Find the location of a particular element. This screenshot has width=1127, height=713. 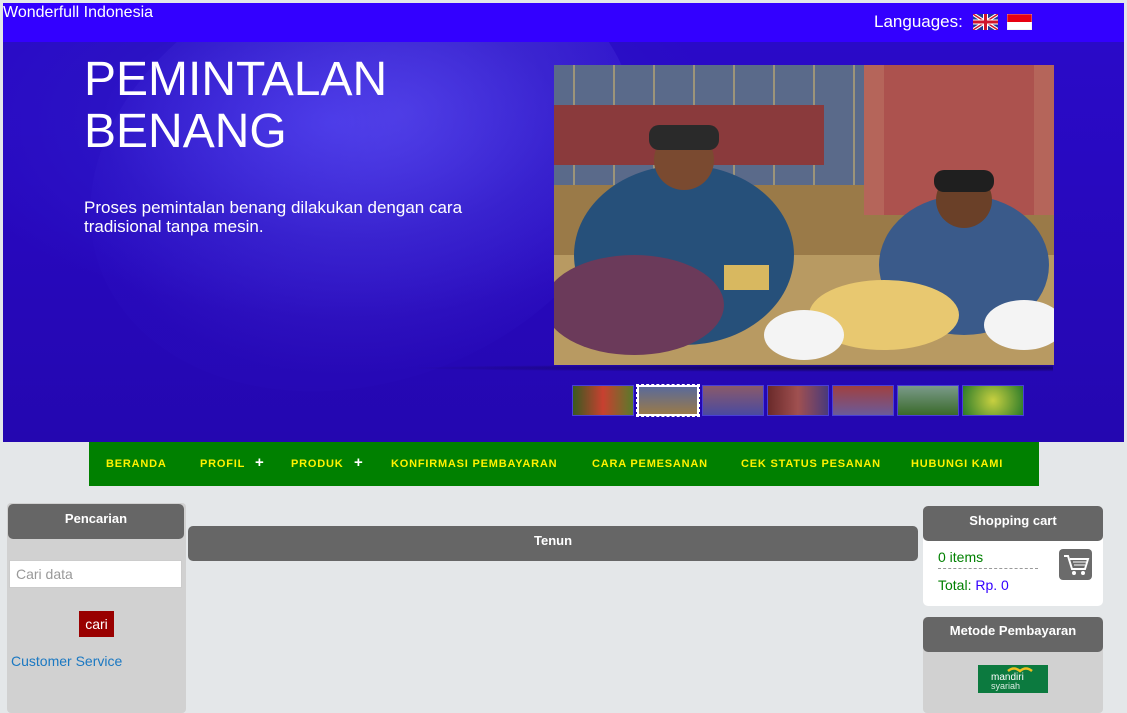

payment-title: Metode Pembayaran is located at coordinates (1013, 634).